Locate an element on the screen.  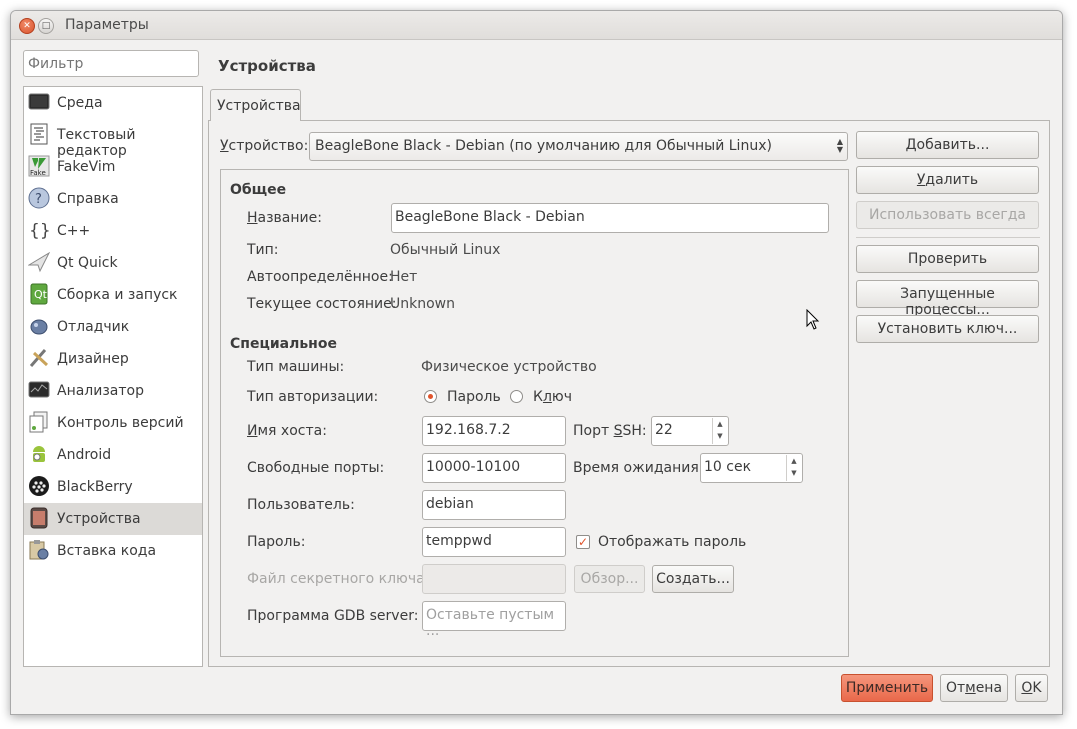
private-key-file-input is located at coordinates (494, 579).